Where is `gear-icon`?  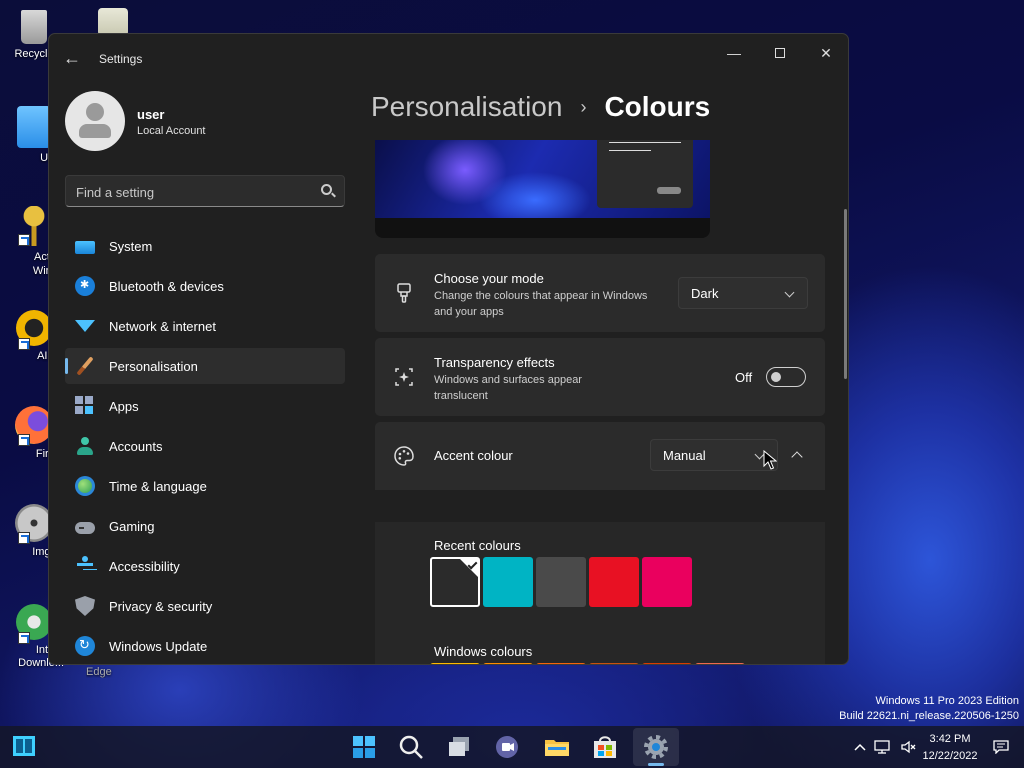 gear-icon is located at coordinates (656, 747).